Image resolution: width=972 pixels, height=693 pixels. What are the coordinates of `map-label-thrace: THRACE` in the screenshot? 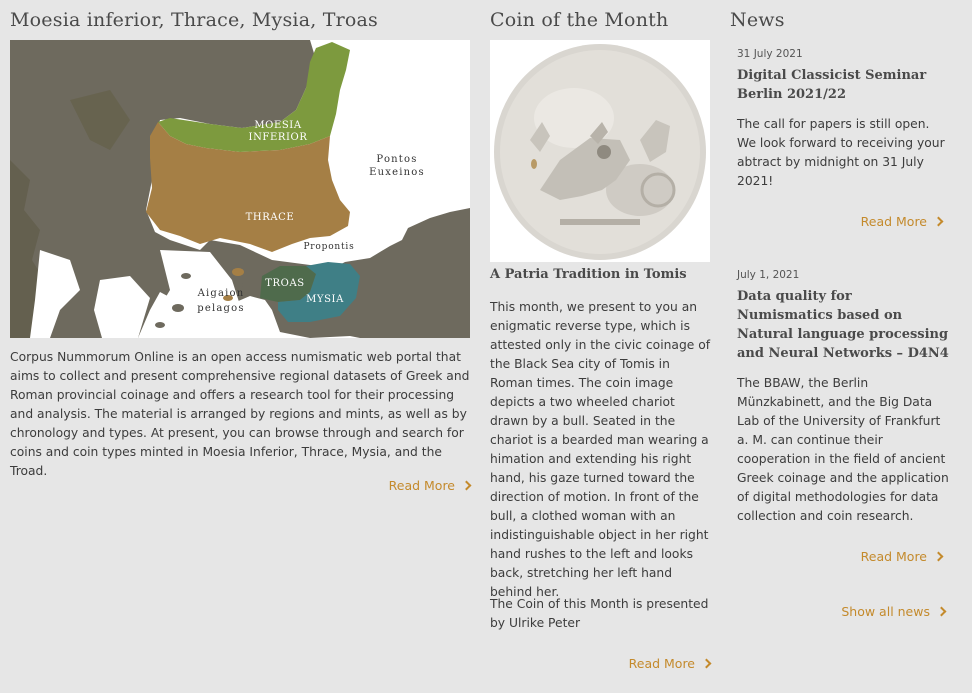 It's located at (270, 217).